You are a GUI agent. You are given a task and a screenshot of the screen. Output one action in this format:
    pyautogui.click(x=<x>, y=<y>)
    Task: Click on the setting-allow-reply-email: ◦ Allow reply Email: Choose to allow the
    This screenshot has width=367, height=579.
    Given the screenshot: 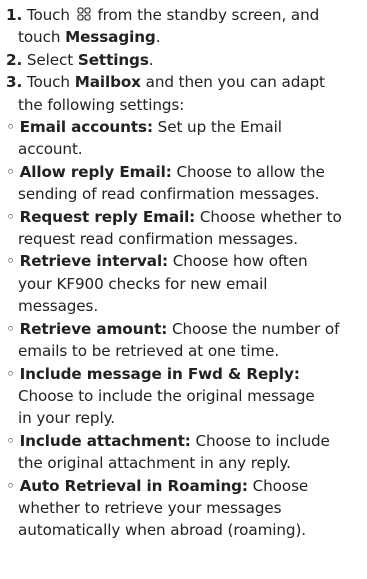 What is the action you would take?
    pyautogui.click(x=183, y=172)
    